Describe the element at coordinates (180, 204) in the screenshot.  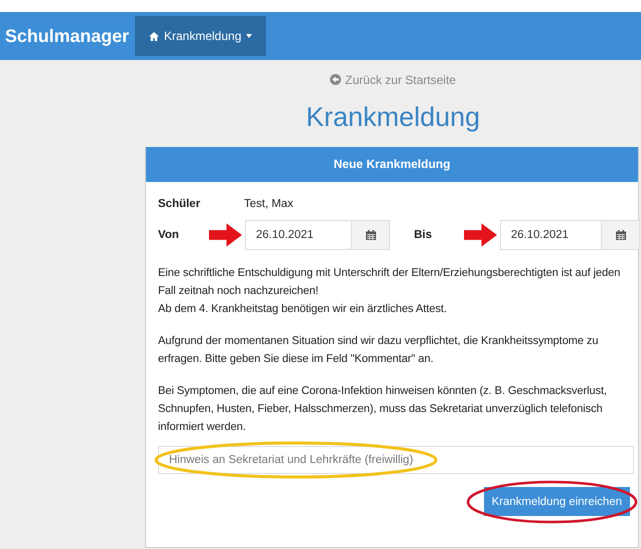
I see `student-label: Schüler` at that location.